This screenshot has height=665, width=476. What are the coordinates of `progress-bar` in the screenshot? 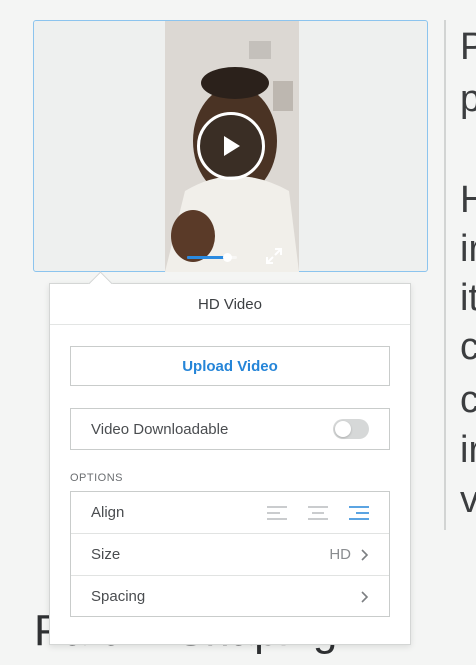 It's located at (212, 257).